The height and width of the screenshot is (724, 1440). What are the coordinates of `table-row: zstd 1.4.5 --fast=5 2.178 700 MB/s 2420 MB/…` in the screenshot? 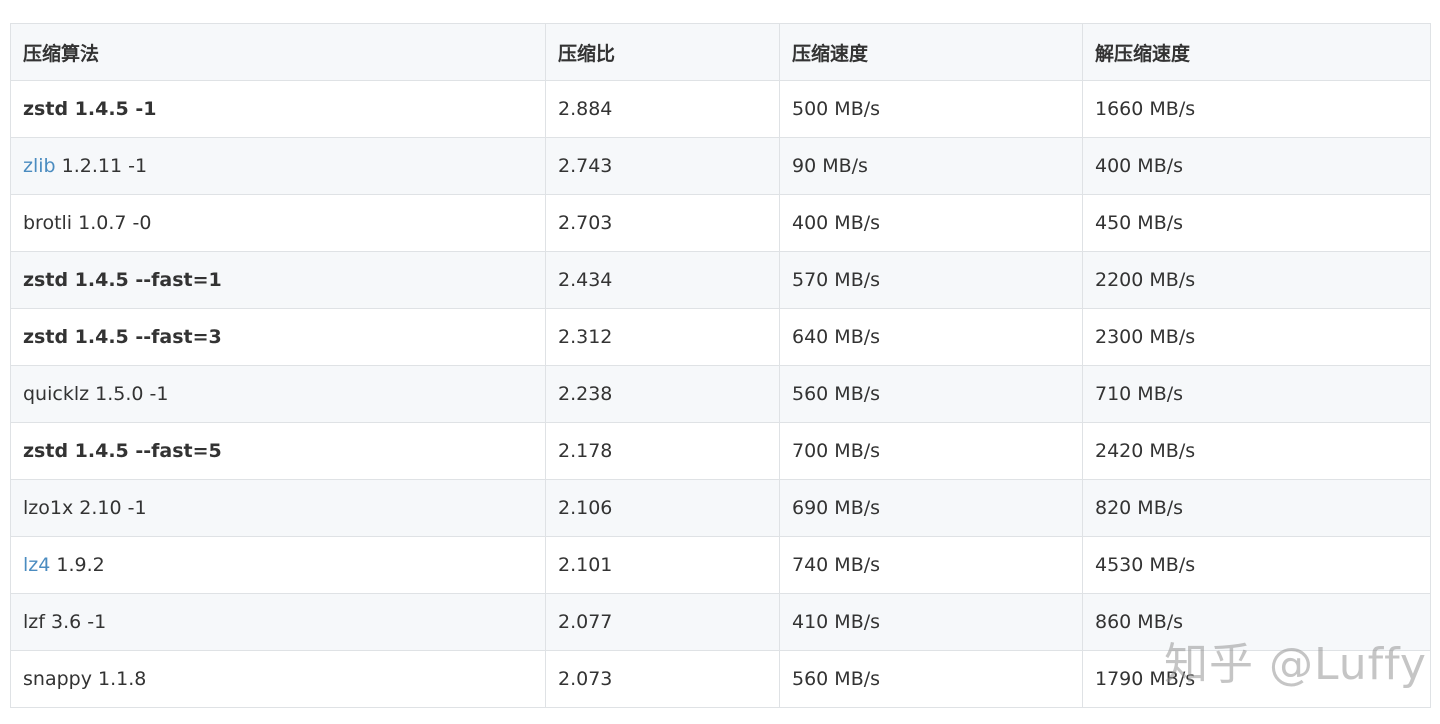 It's located at (720, 451).